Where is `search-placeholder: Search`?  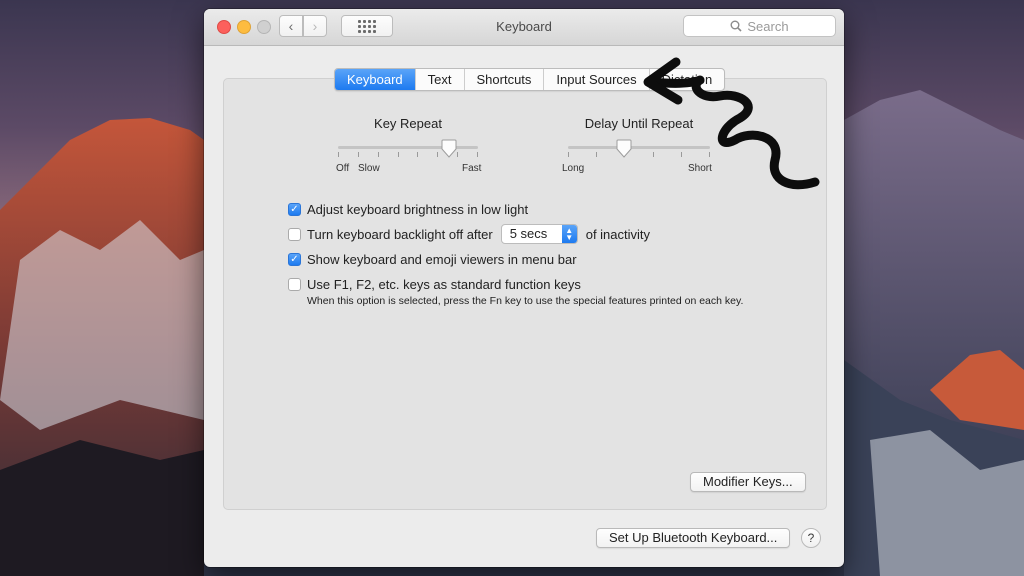 search-placeholder: Search is located at coordinates (768, 26).